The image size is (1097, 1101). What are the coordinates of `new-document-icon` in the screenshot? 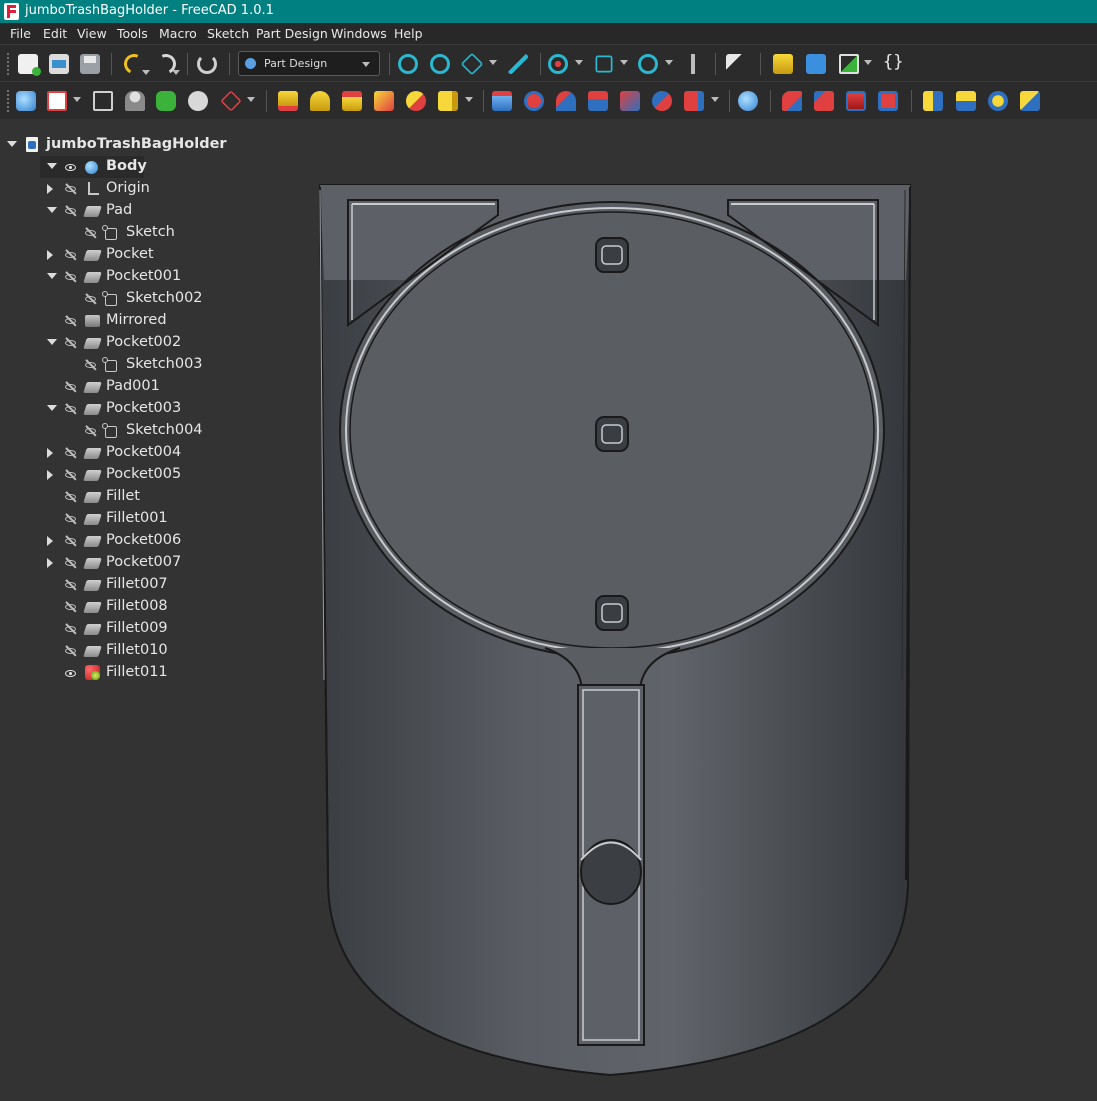 It's located at (29, 65).